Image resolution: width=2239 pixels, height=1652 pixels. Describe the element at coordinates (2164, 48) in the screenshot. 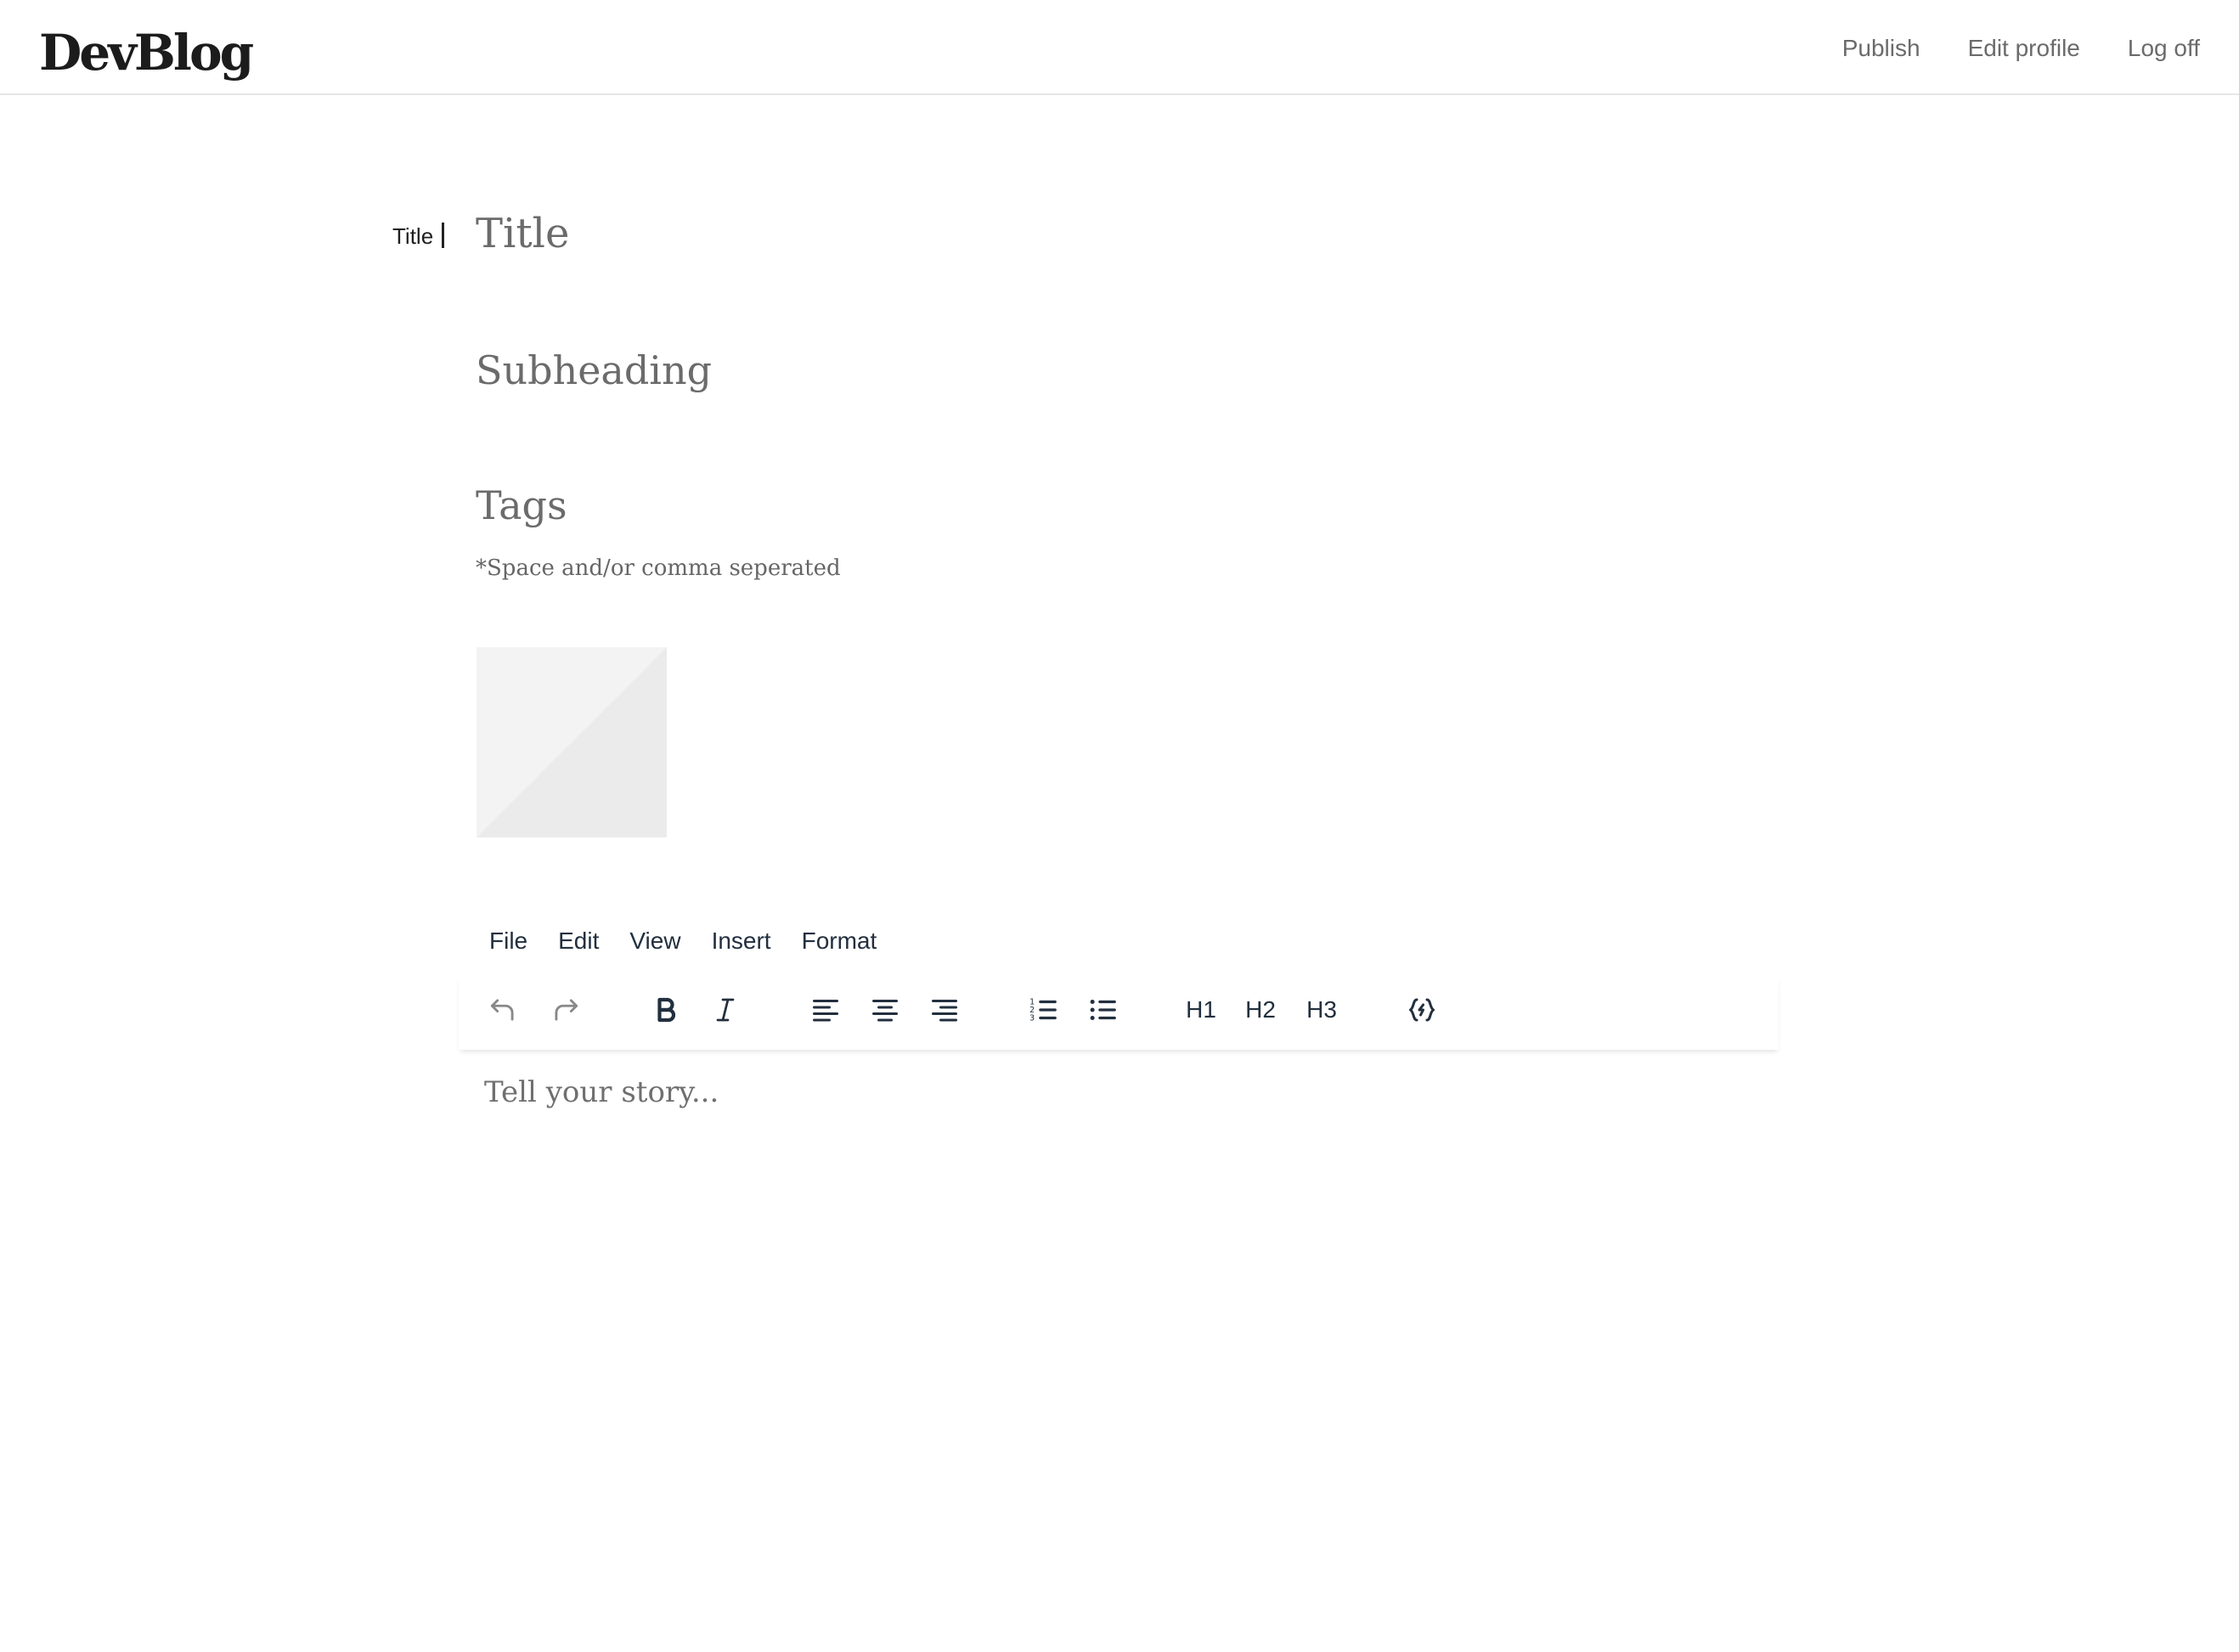

I see `log-off-link: Log off` at that location.